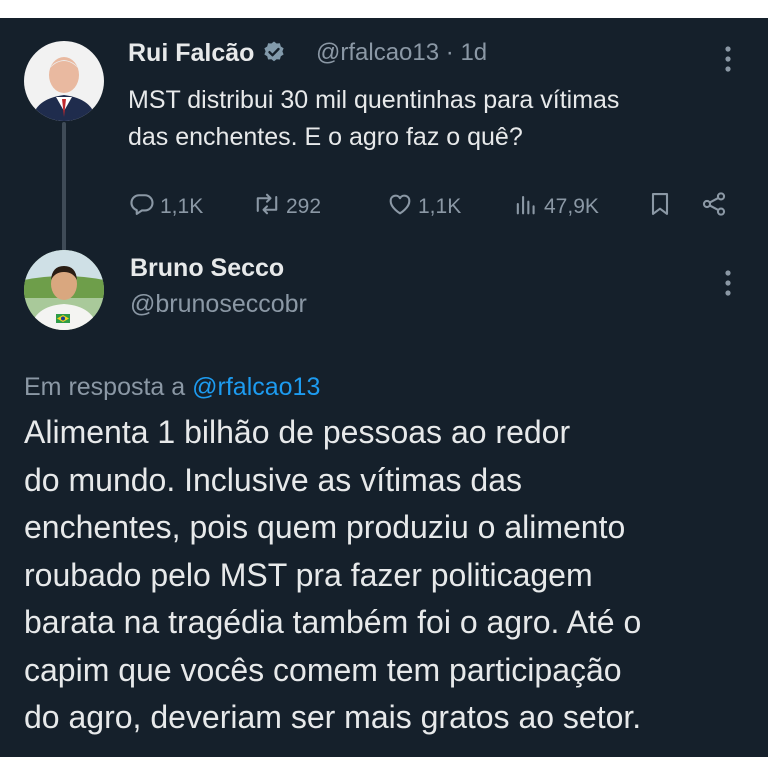 This screenshot has width=768, height=757. Describe the element at coordinates (325, 137) in the screenshot. I see `tweet1-text-line: das enchentes. E o agro faz o quê?` at that location.